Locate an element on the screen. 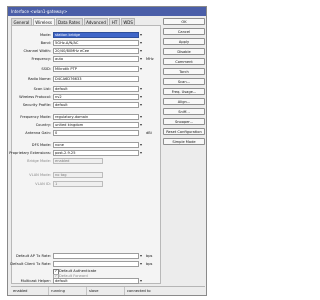 Image resolution: width=320 pixels, height=300 pixels. ssid-label: SSID: is located at coordinates (46, 69).